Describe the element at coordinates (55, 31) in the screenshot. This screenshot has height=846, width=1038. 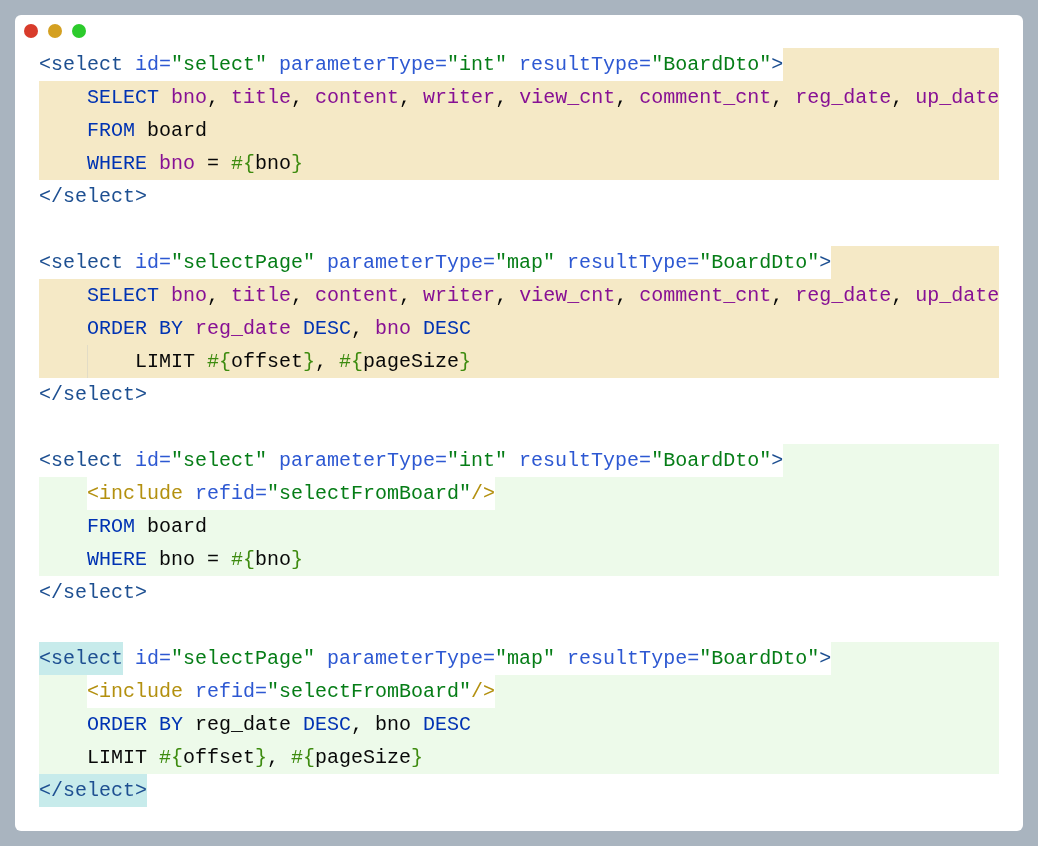
I see `minimize-button` at that location.